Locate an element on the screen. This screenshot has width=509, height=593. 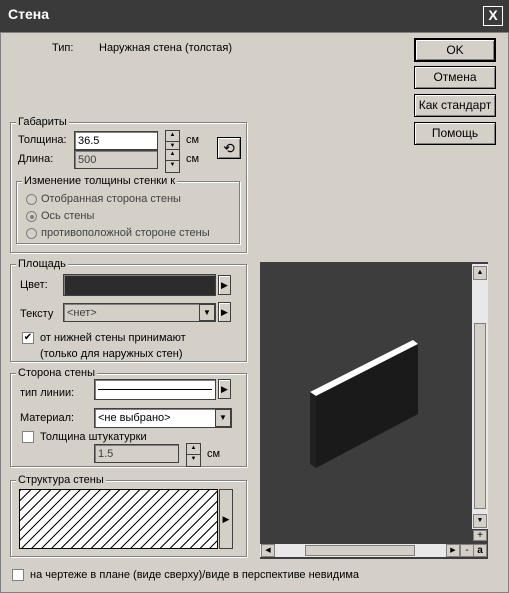
type-label: Тип: is located at coordinates (63, 48).